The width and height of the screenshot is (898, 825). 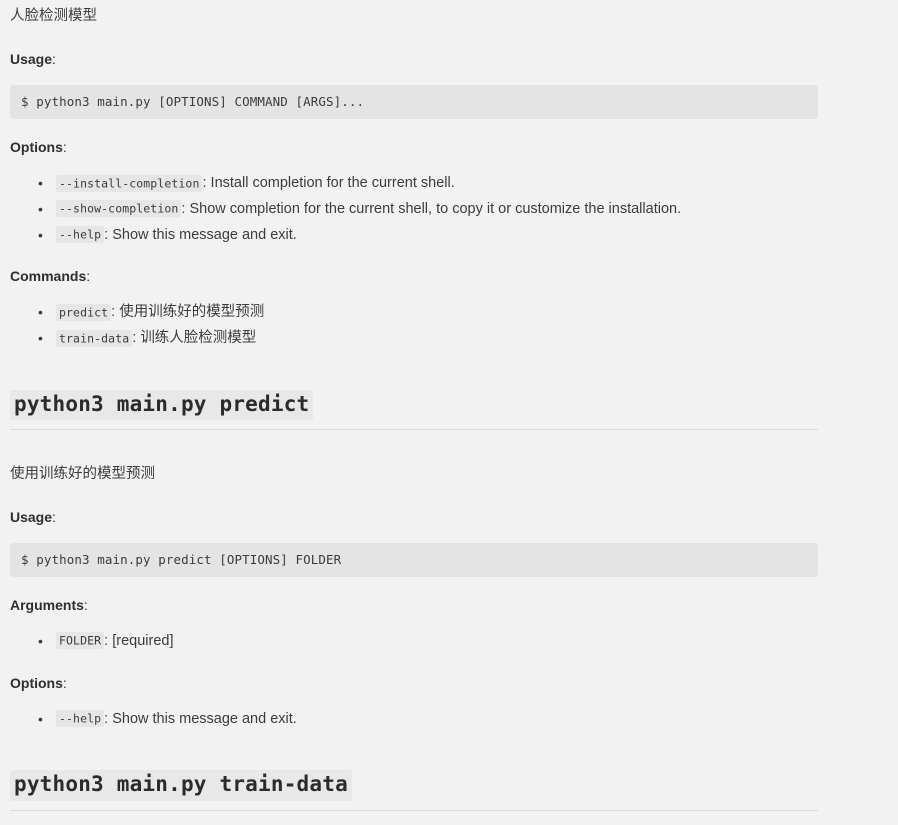 I want to click on predict-arguments-list: FOLDER: [required], so click(x=414, y=642).